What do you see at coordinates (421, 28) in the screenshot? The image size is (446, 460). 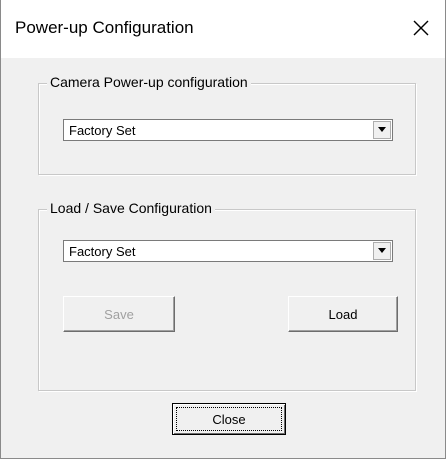 I see `close-icon` at bounding box center [421, 28].